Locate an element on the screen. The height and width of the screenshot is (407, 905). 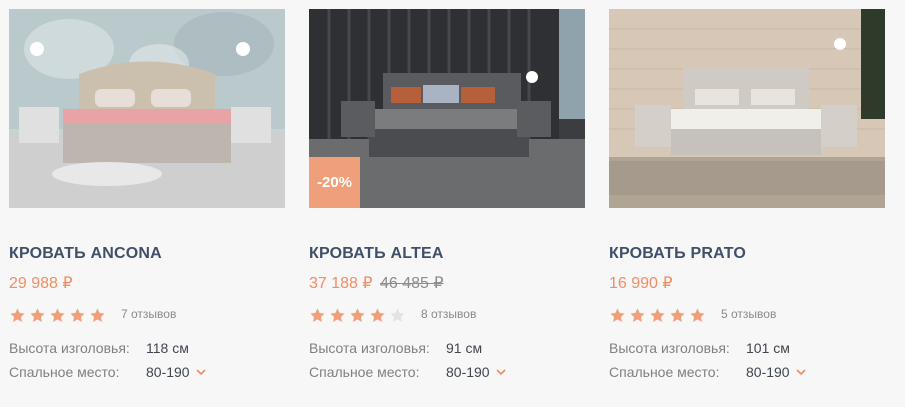
spec-headboard-value: 118 см is located at coordinates (167, 348).